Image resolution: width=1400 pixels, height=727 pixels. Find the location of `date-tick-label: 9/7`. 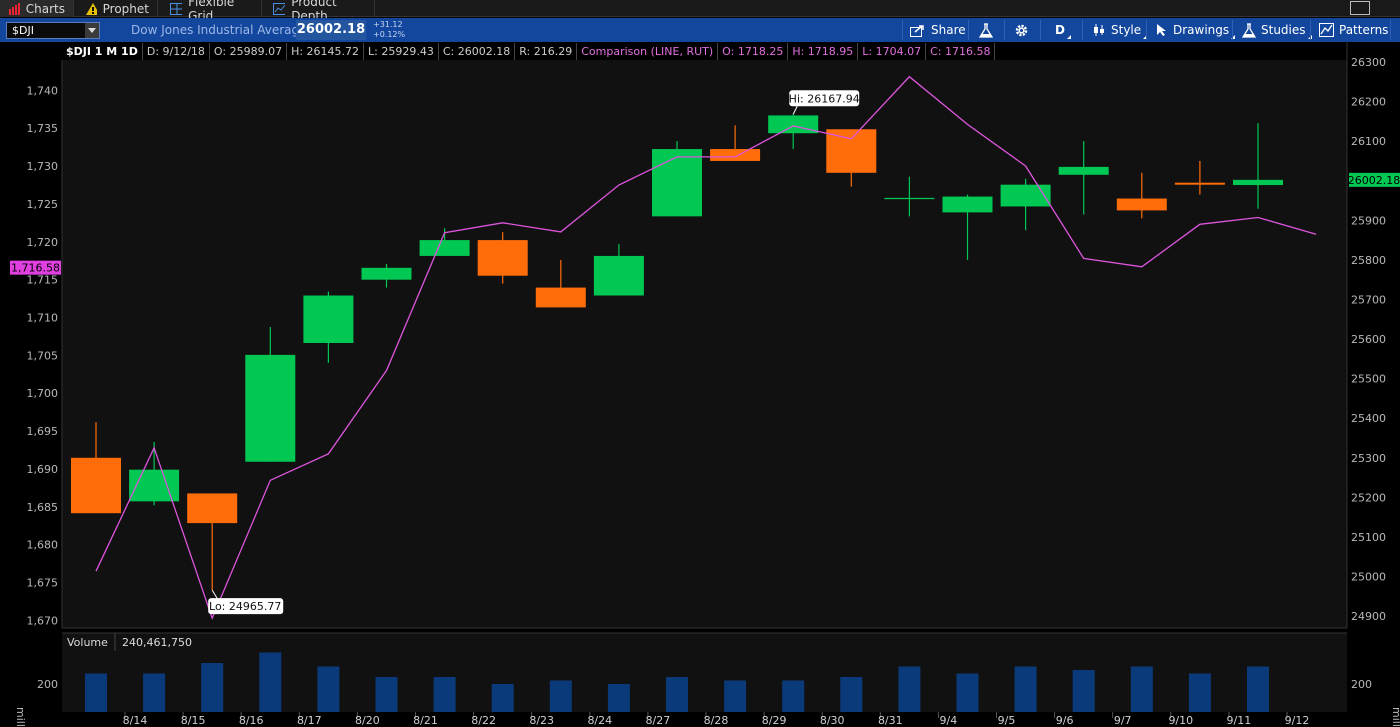

date-tick-label: 9/7 is located at coordinates (1123, 720).